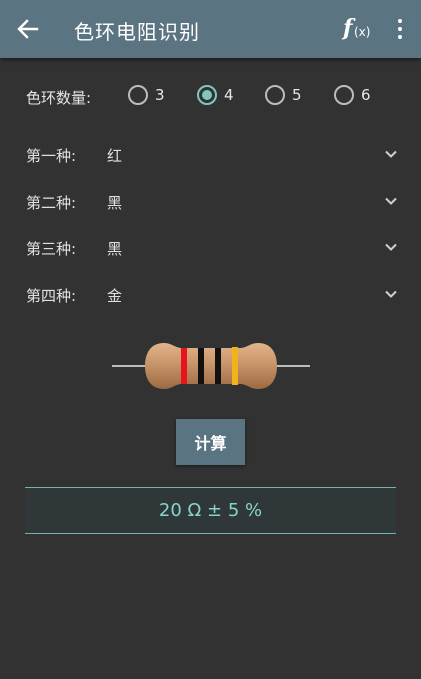 Image resolution: width=421 pixels, height=679 pixels. Describe the element at coordinates (210, 202) in the screenshot. I see `band-2-dropdown: 第二种: 黑` at that location.